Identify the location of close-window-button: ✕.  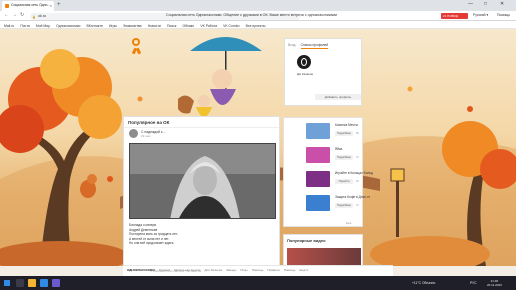
(502, 4).